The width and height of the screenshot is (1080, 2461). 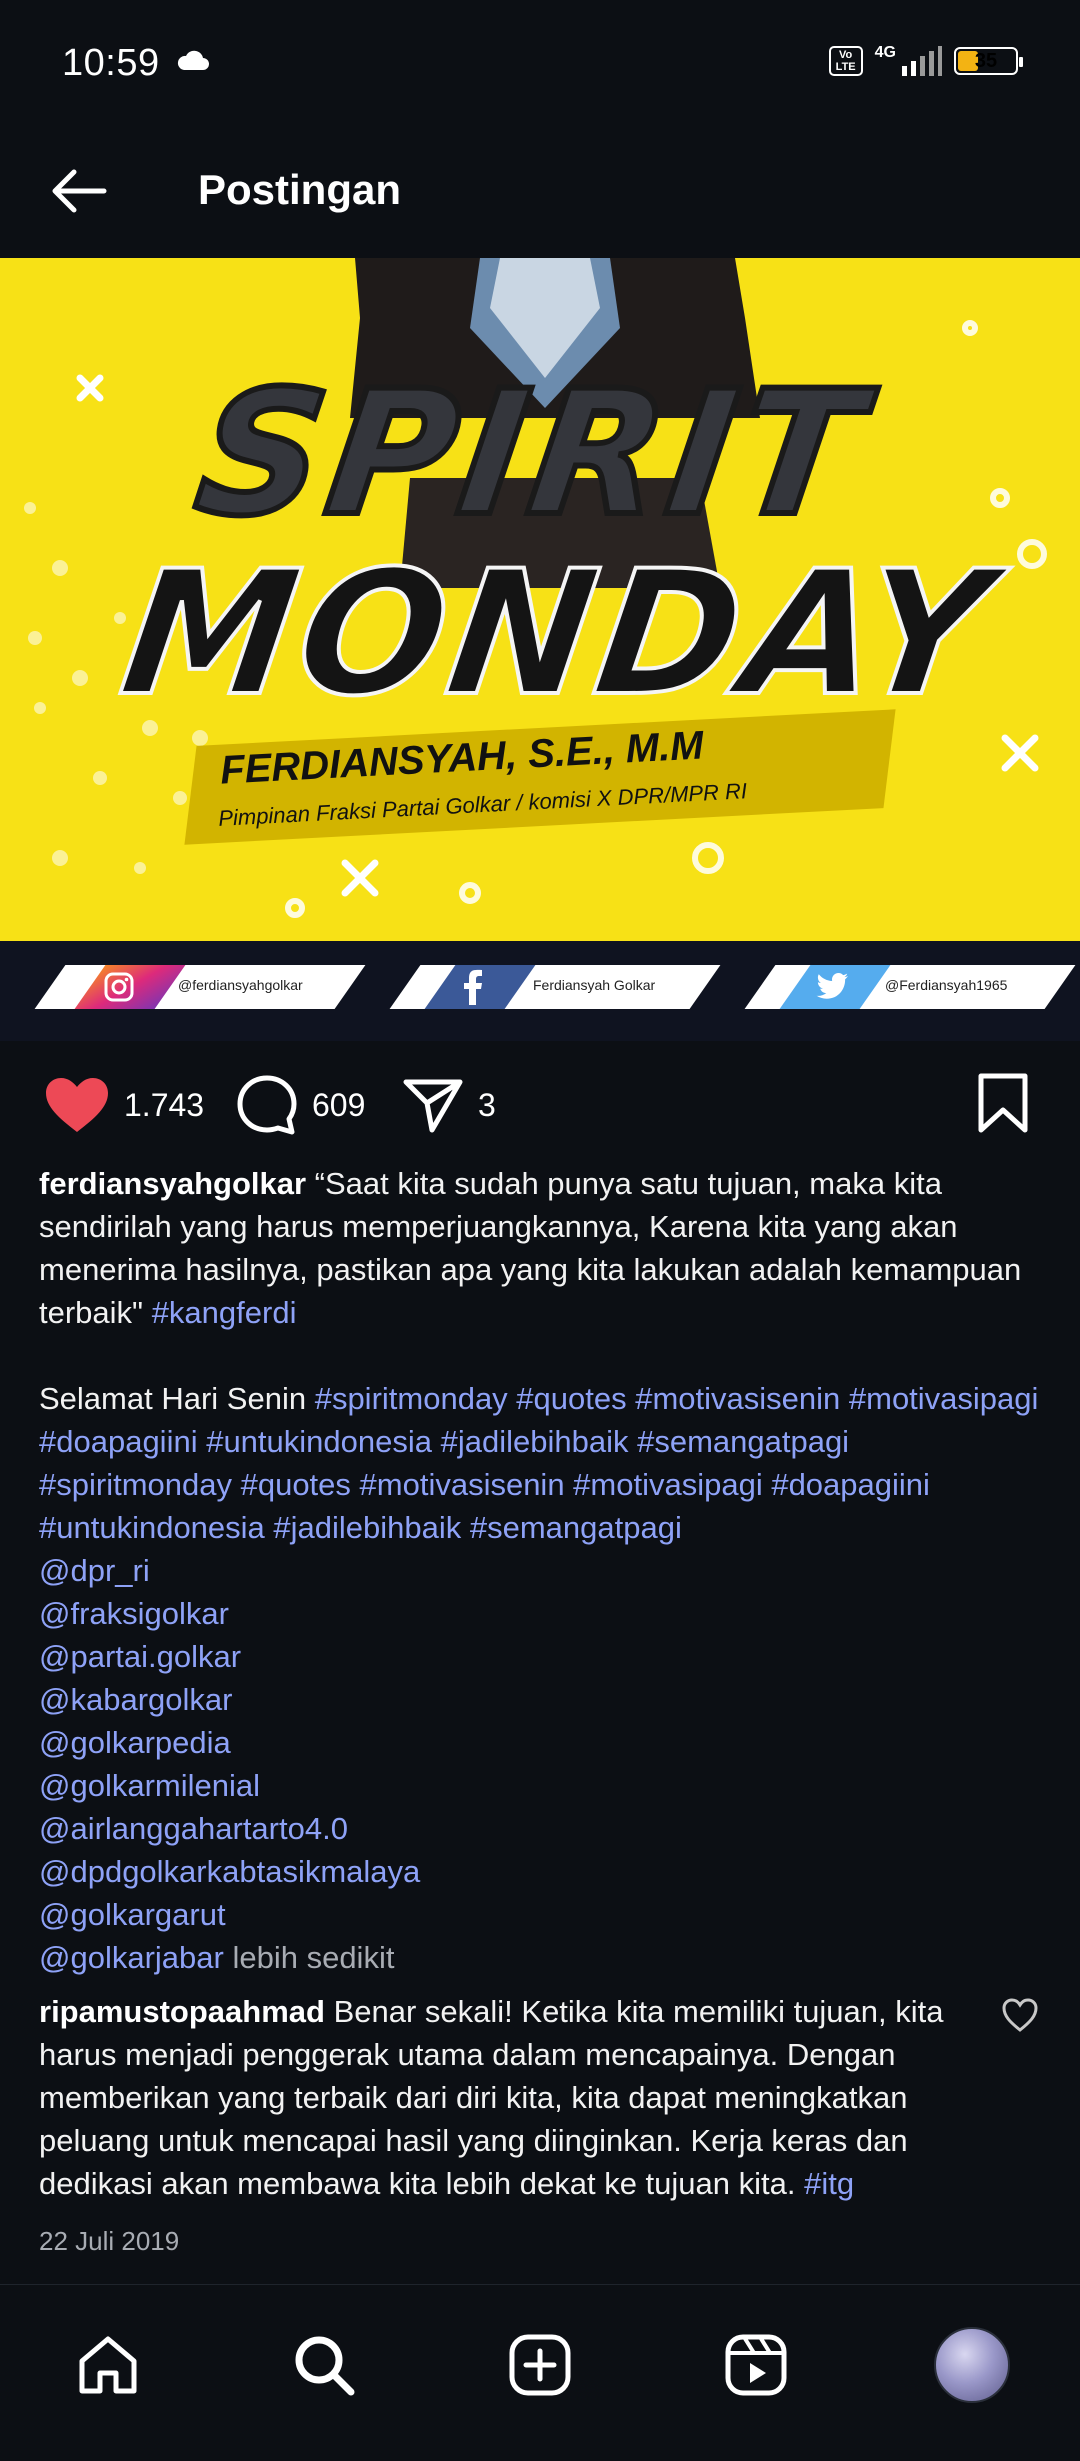 I want to click on avatar, so click(x=972, y=2365).